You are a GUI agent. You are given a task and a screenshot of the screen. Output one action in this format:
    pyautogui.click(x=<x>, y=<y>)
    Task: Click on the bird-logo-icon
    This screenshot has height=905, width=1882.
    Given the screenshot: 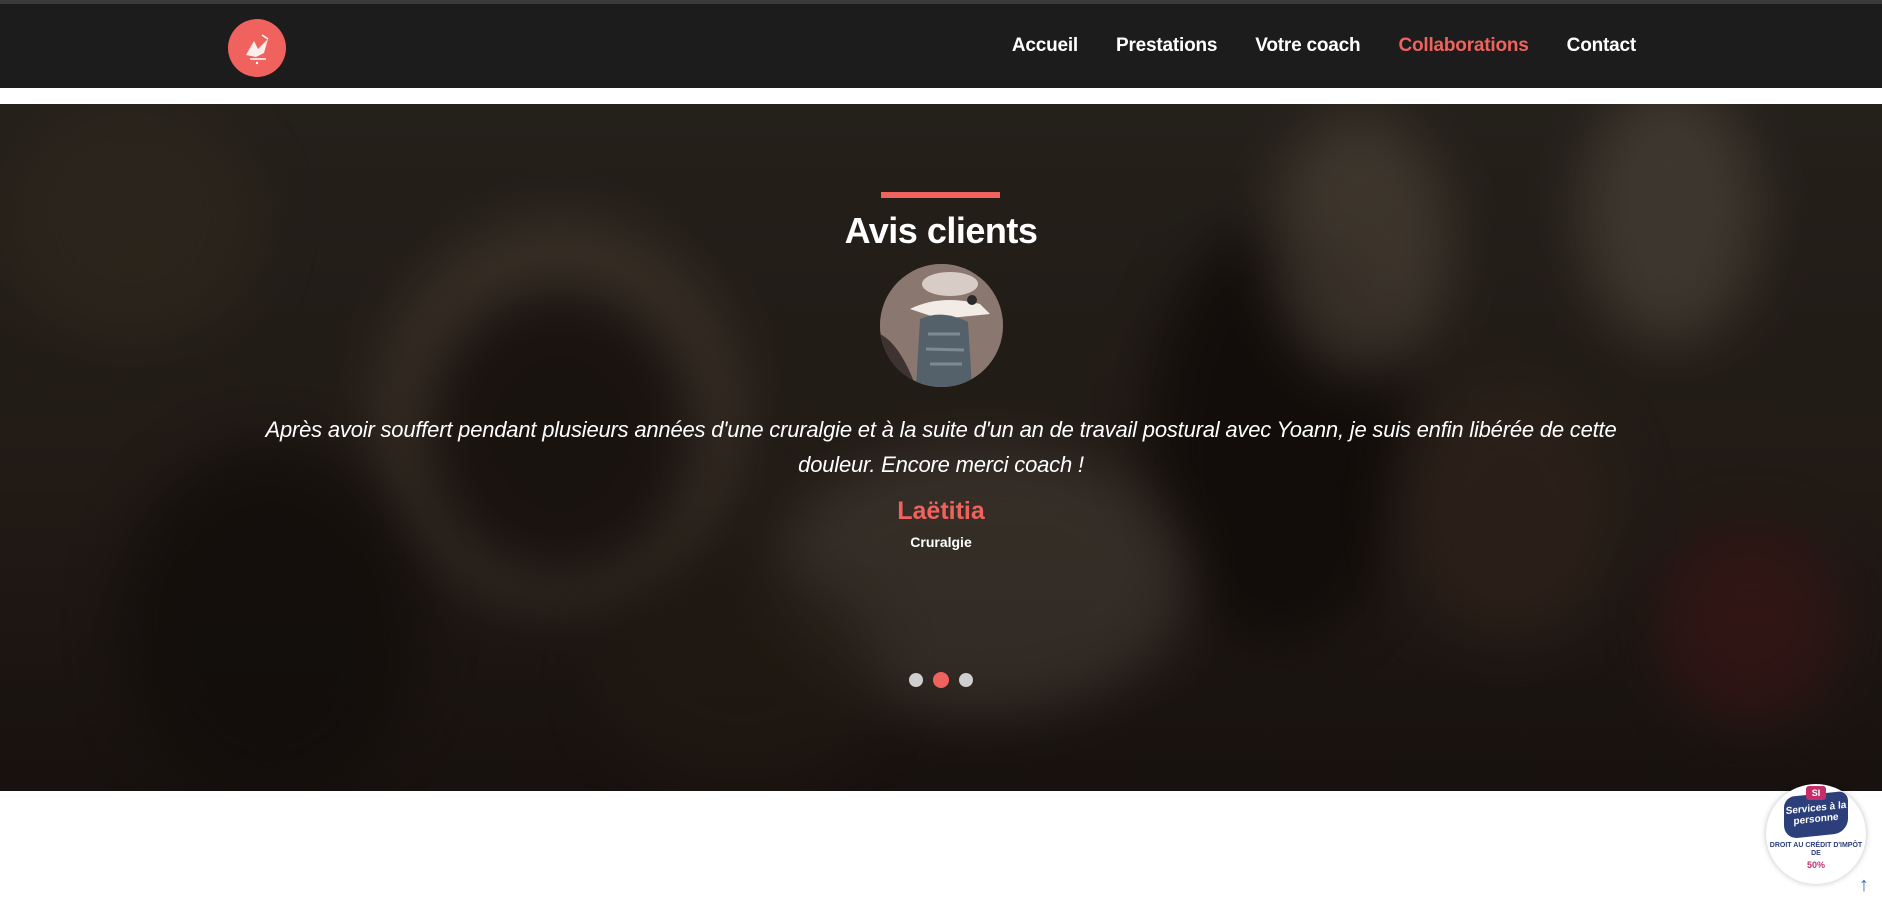 What is the action you would take?
    pyautogui.click(x=257, y=49)
    